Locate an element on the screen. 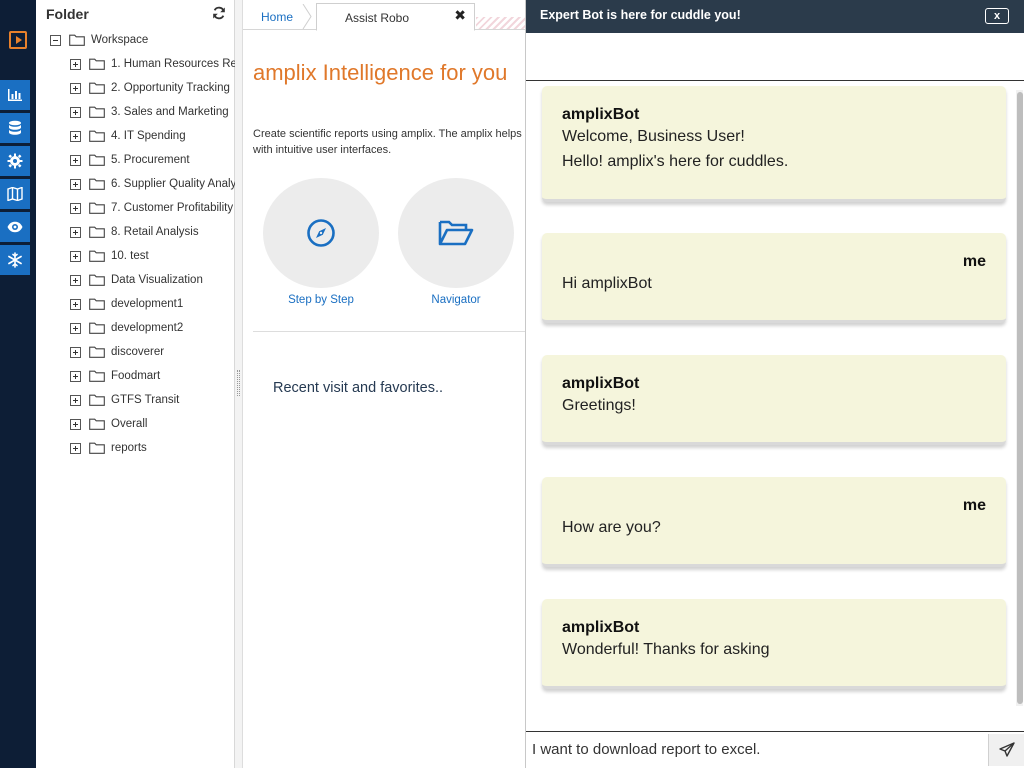  chat-close-button: x is located at coordinates (997, 16).